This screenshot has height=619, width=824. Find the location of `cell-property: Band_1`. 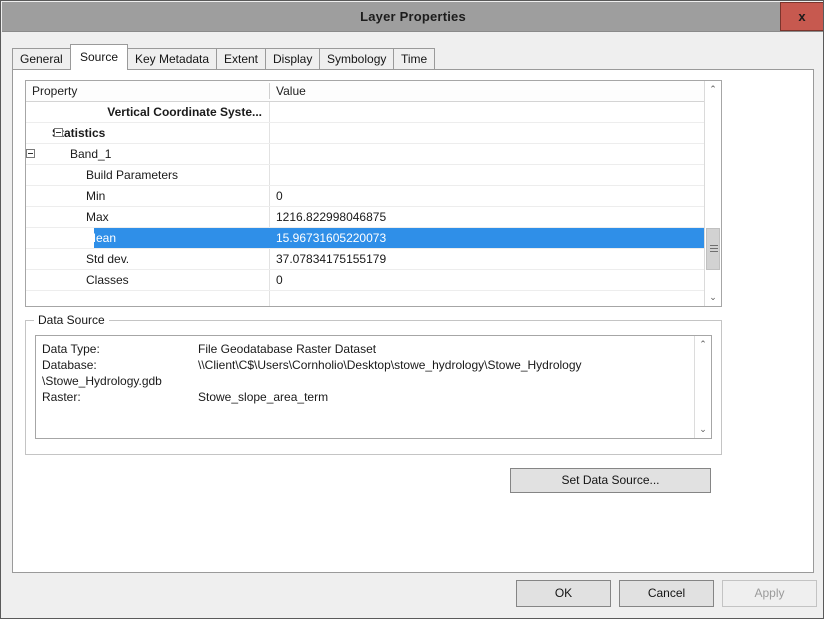

cell-property: Band_1 is located at coordinates (91, 154).